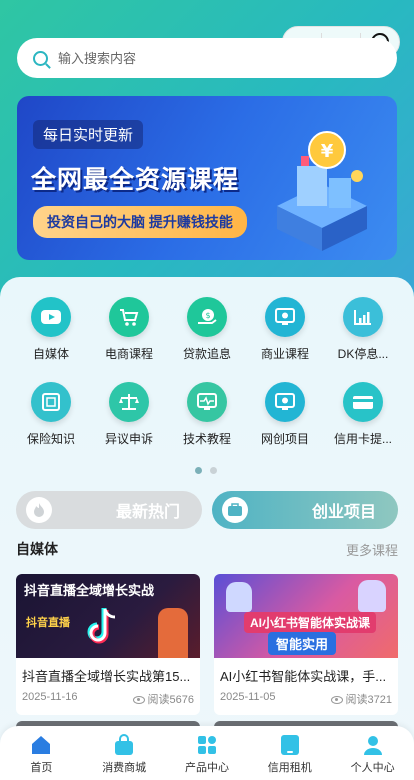  Describe the element at coordinates (50, 439) in the screenshot. I see `category-label: 保险知识` at that location.